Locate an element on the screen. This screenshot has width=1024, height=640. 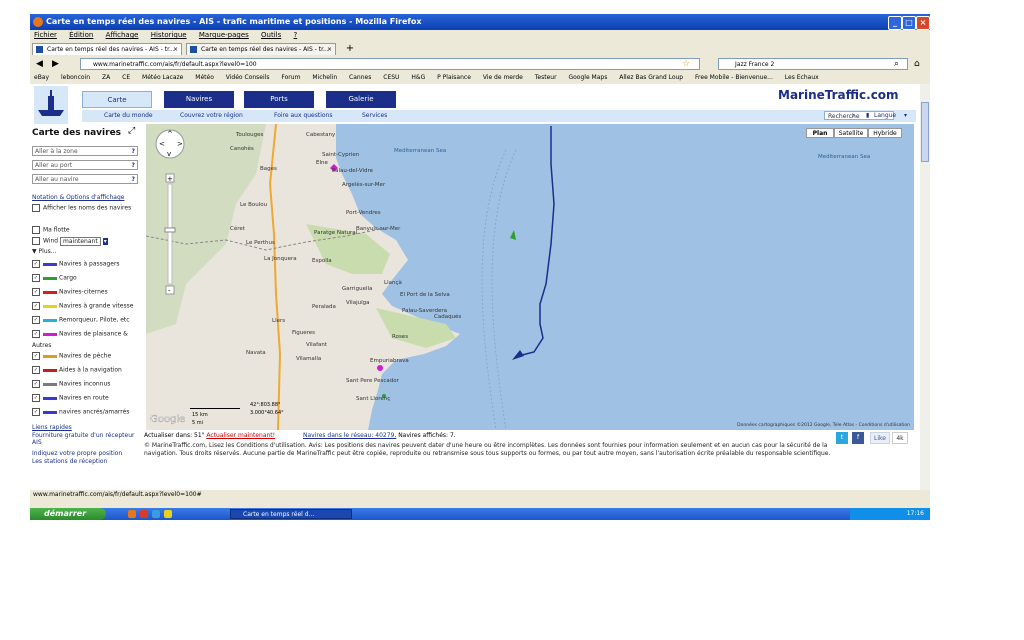
goto-zone-input: Aller à la zone? is located at coordinates (85, 151).